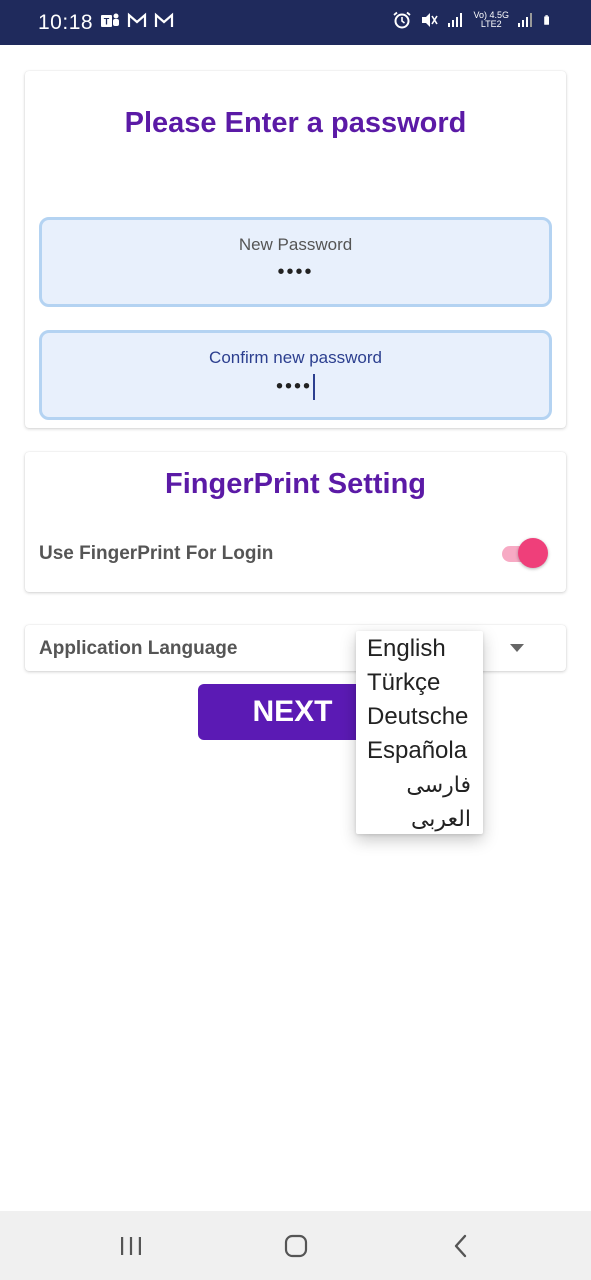 This screenshot has height=1280, width=591. I want to click on mute-icon, so click(430, 20).